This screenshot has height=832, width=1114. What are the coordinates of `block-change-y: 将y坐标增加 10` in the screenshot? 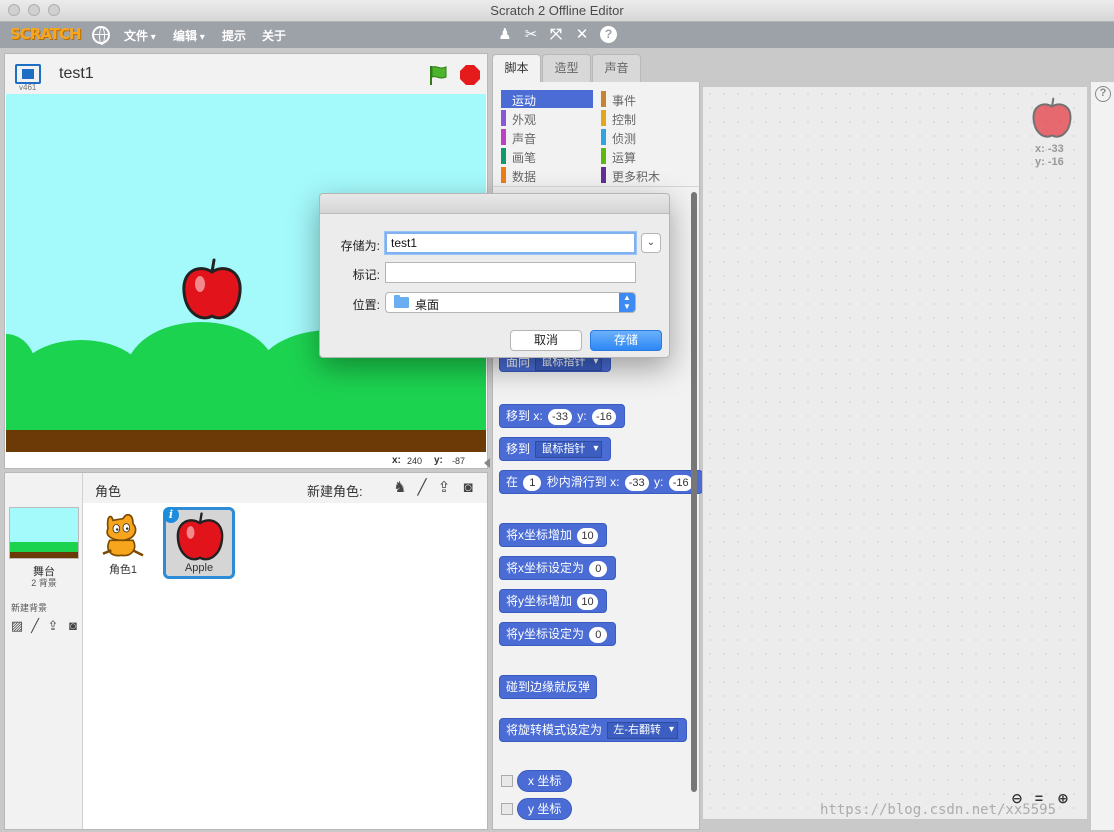 It's located at (553, 601).